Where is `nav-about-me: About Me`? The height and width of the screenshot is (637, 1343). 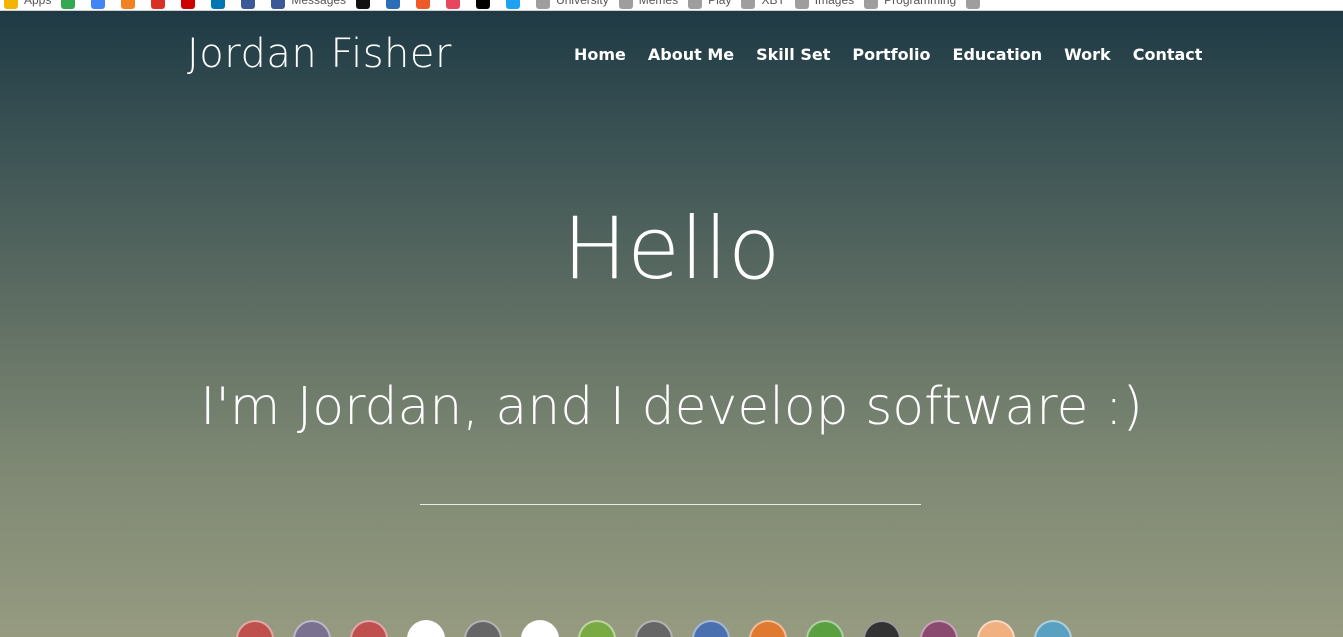
nav-about-me: About Me is located at coordinates (691, 54).